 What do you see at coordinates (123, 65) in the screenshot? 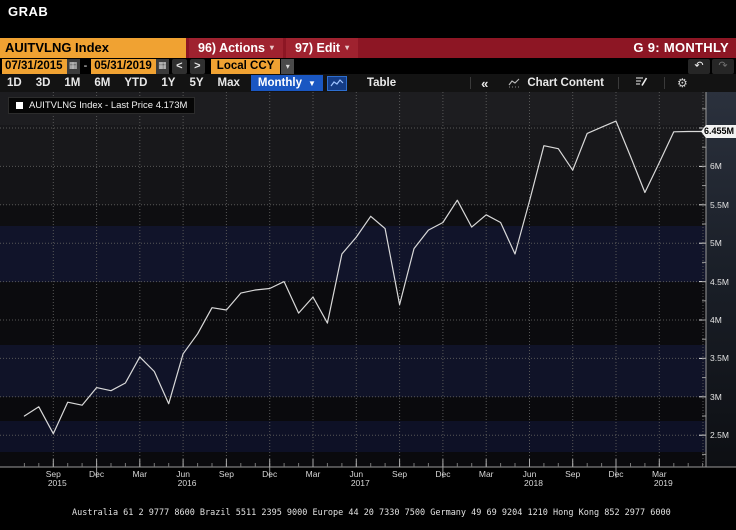
I see `end-date-value: 05/31/2019` at bounding box center [123, 65].